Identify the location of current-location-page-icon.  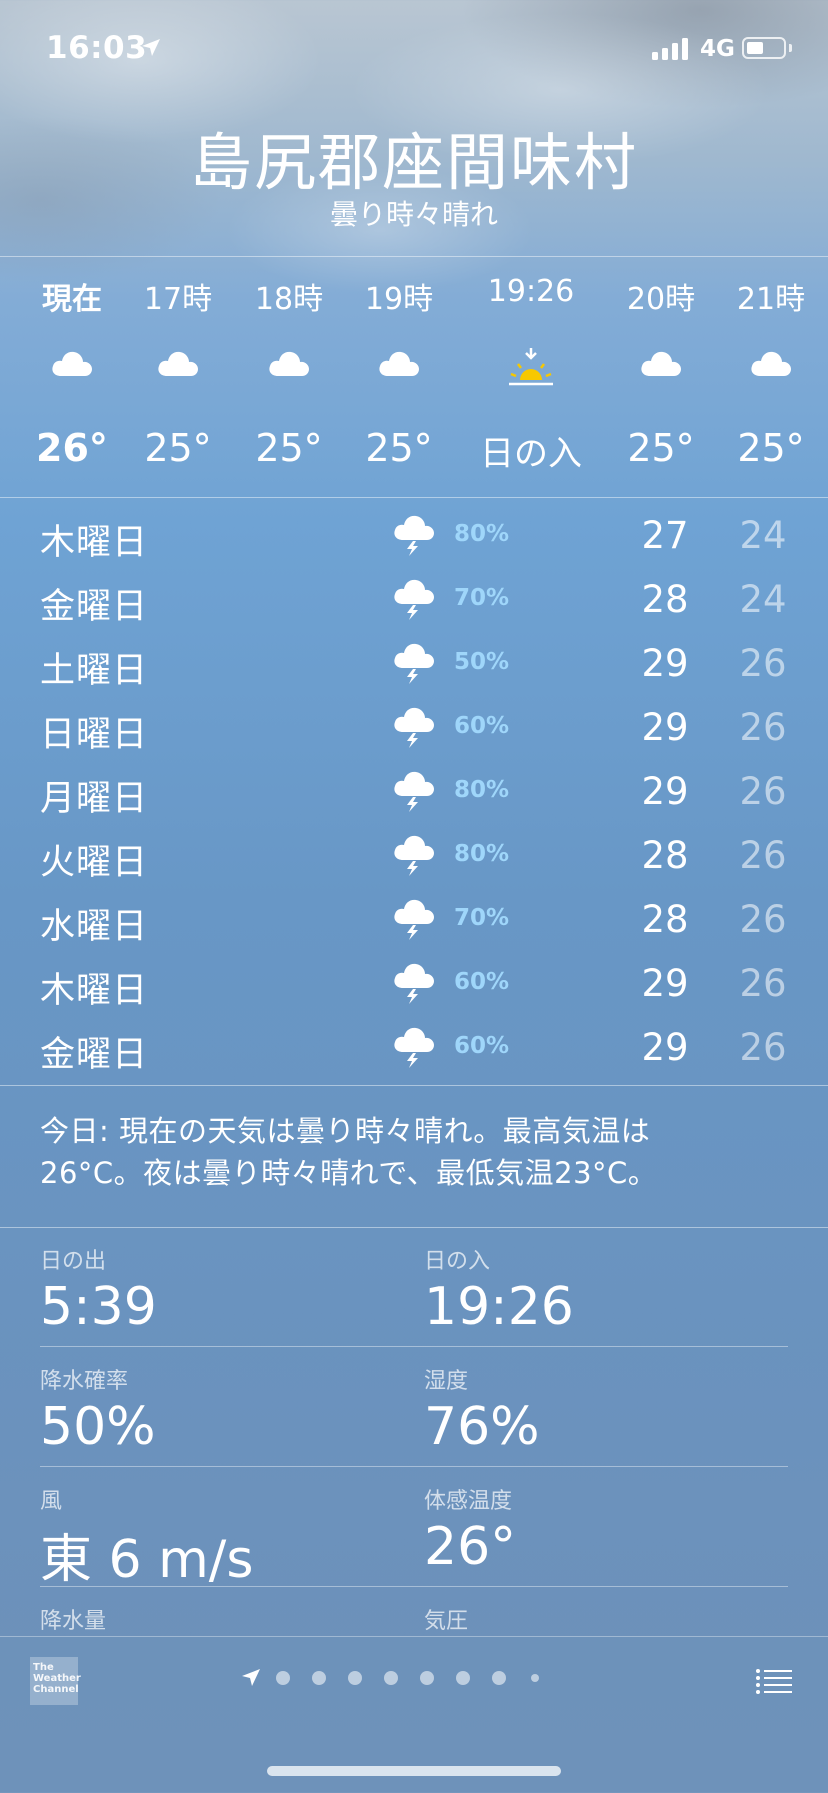
(251, 1678).